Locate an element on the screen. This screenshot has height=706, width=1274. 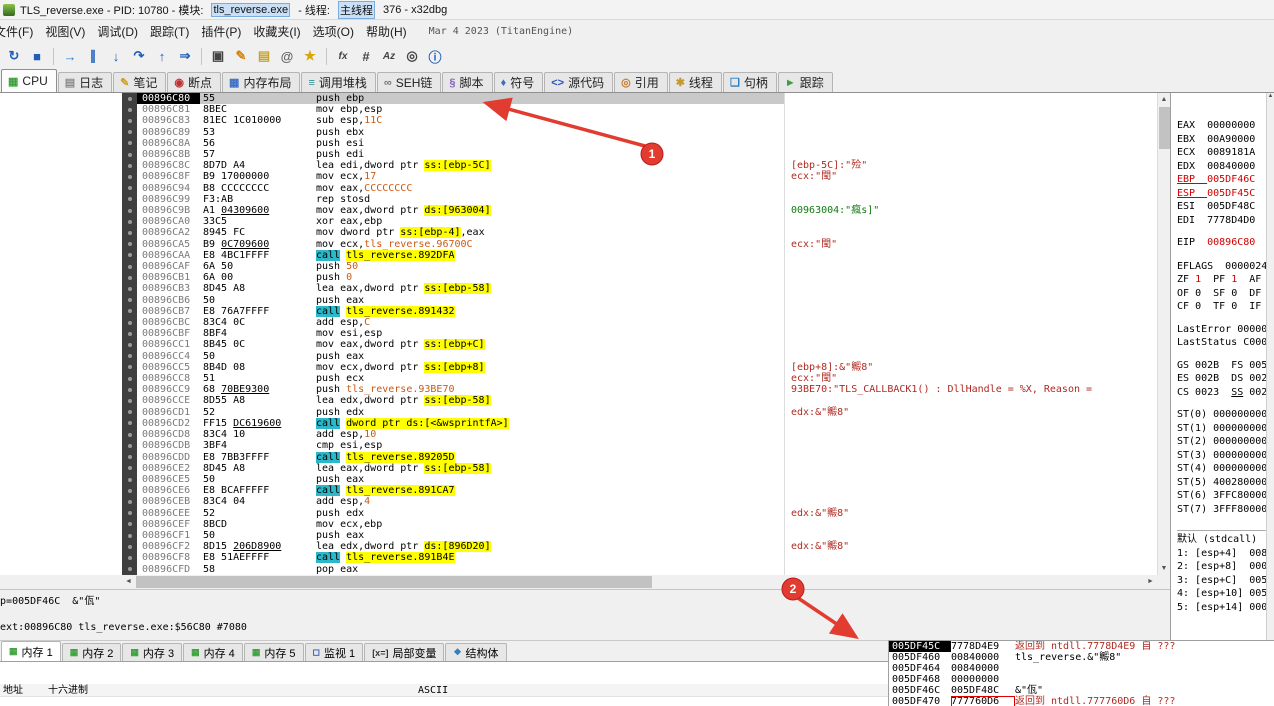
register-row: ST(7) 3FFF8000000000000000 is located at coordinates (1225, 510).